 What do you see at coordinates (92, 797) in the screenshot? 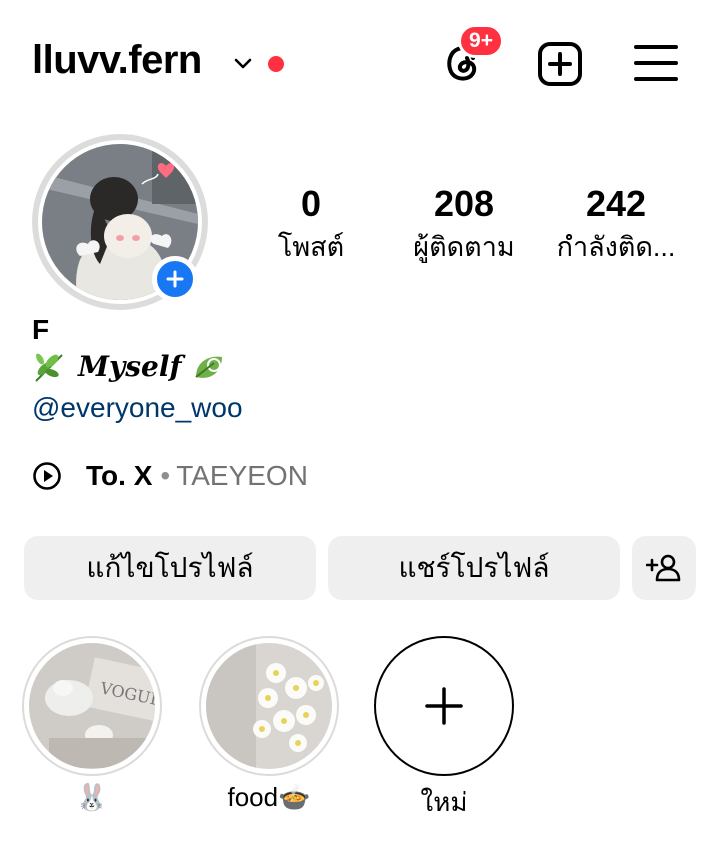
I see `highlight-label: 🐰` at bounding box center [92, 797].